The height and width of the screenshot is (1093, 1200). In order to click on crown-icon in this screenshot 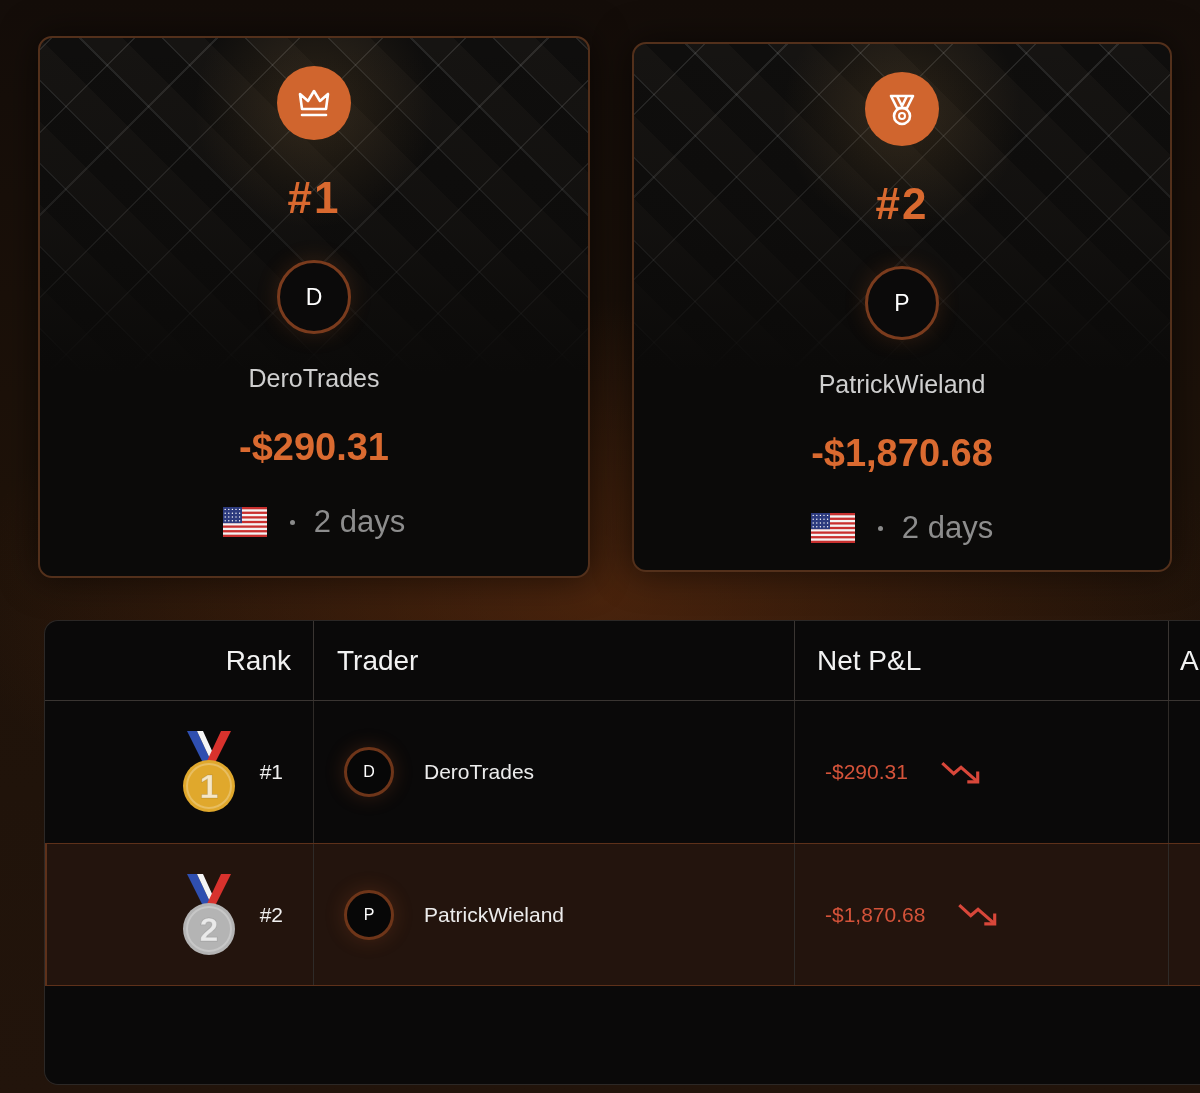, I will do `click(314, 103)`.